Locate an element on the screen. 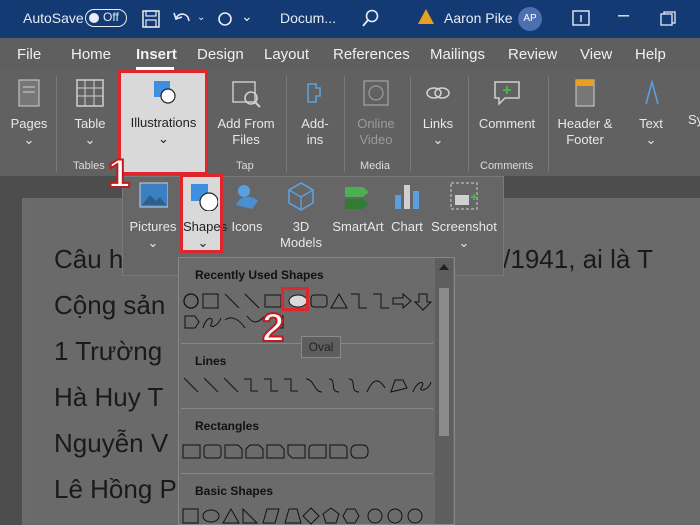  table-button: Table ⌄ is located at coordinates (90, 113).